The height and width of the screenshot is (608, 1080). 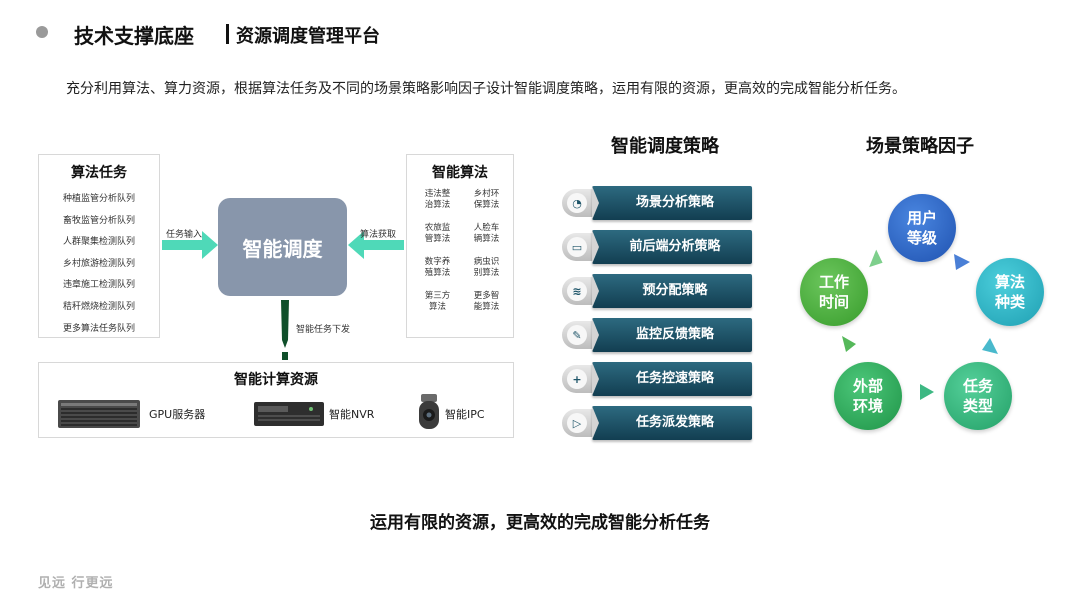 What do you see at coordinates (99, 173) in the screenshot?
I see `algorithm-tasks-title: 算法任务` at bounding box center [99, 173].